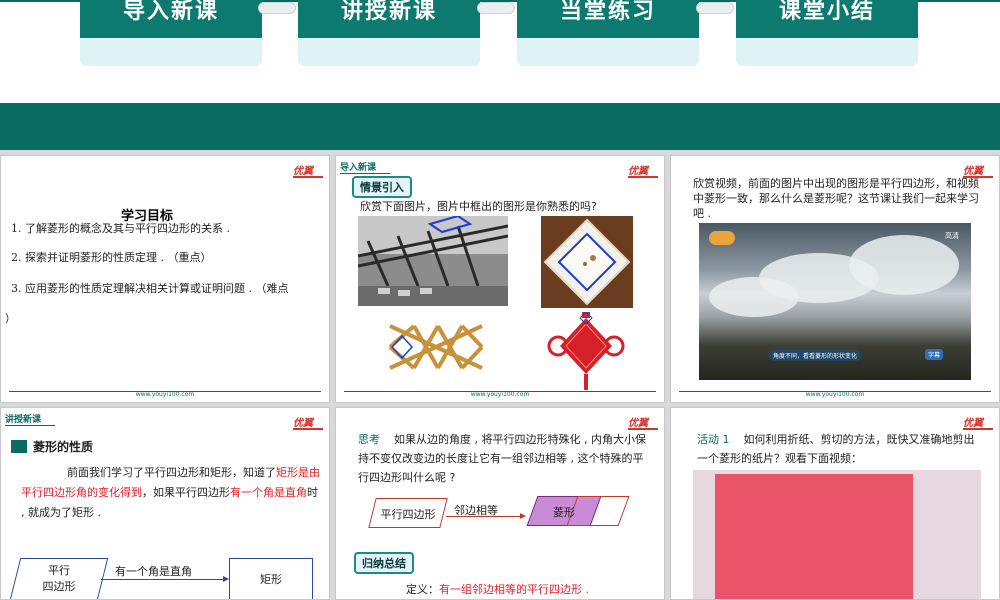 The width and height of the screenshot is (1000, 600). What do you see at coordinates (815, 355) in the screenshot?
I see `video-caption: 角度不同，看看菱形的形状变化` at bounding box center [815, 355].